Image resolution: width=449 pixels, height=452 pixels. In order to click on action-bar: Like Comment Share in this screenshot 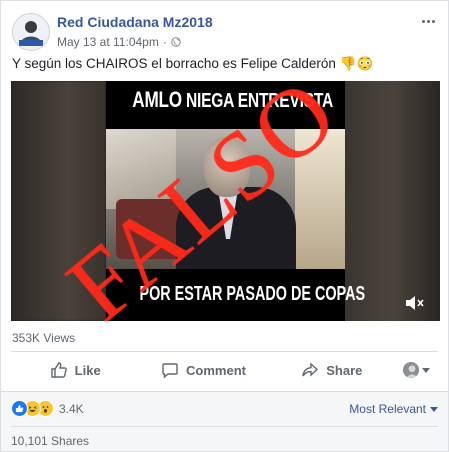, I will do `click(224, 370)`.